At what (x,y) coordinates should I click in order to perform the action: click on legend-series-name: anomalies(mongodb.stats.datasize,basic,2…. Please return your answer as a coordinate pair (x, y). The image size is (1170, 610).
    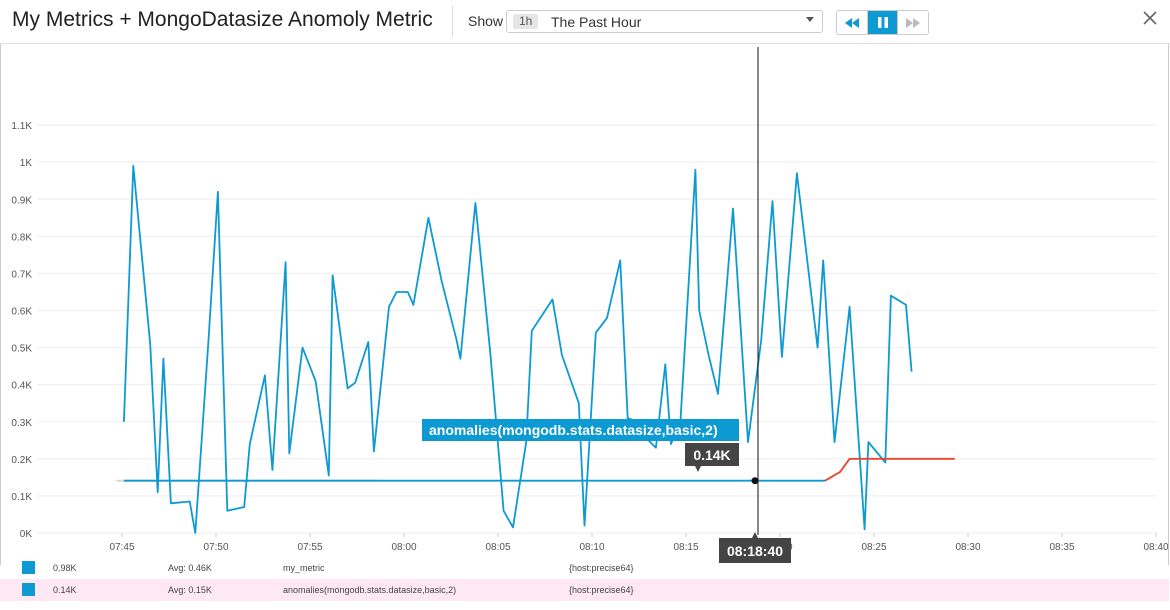
    Looking at the image, I should click on (370, 590).